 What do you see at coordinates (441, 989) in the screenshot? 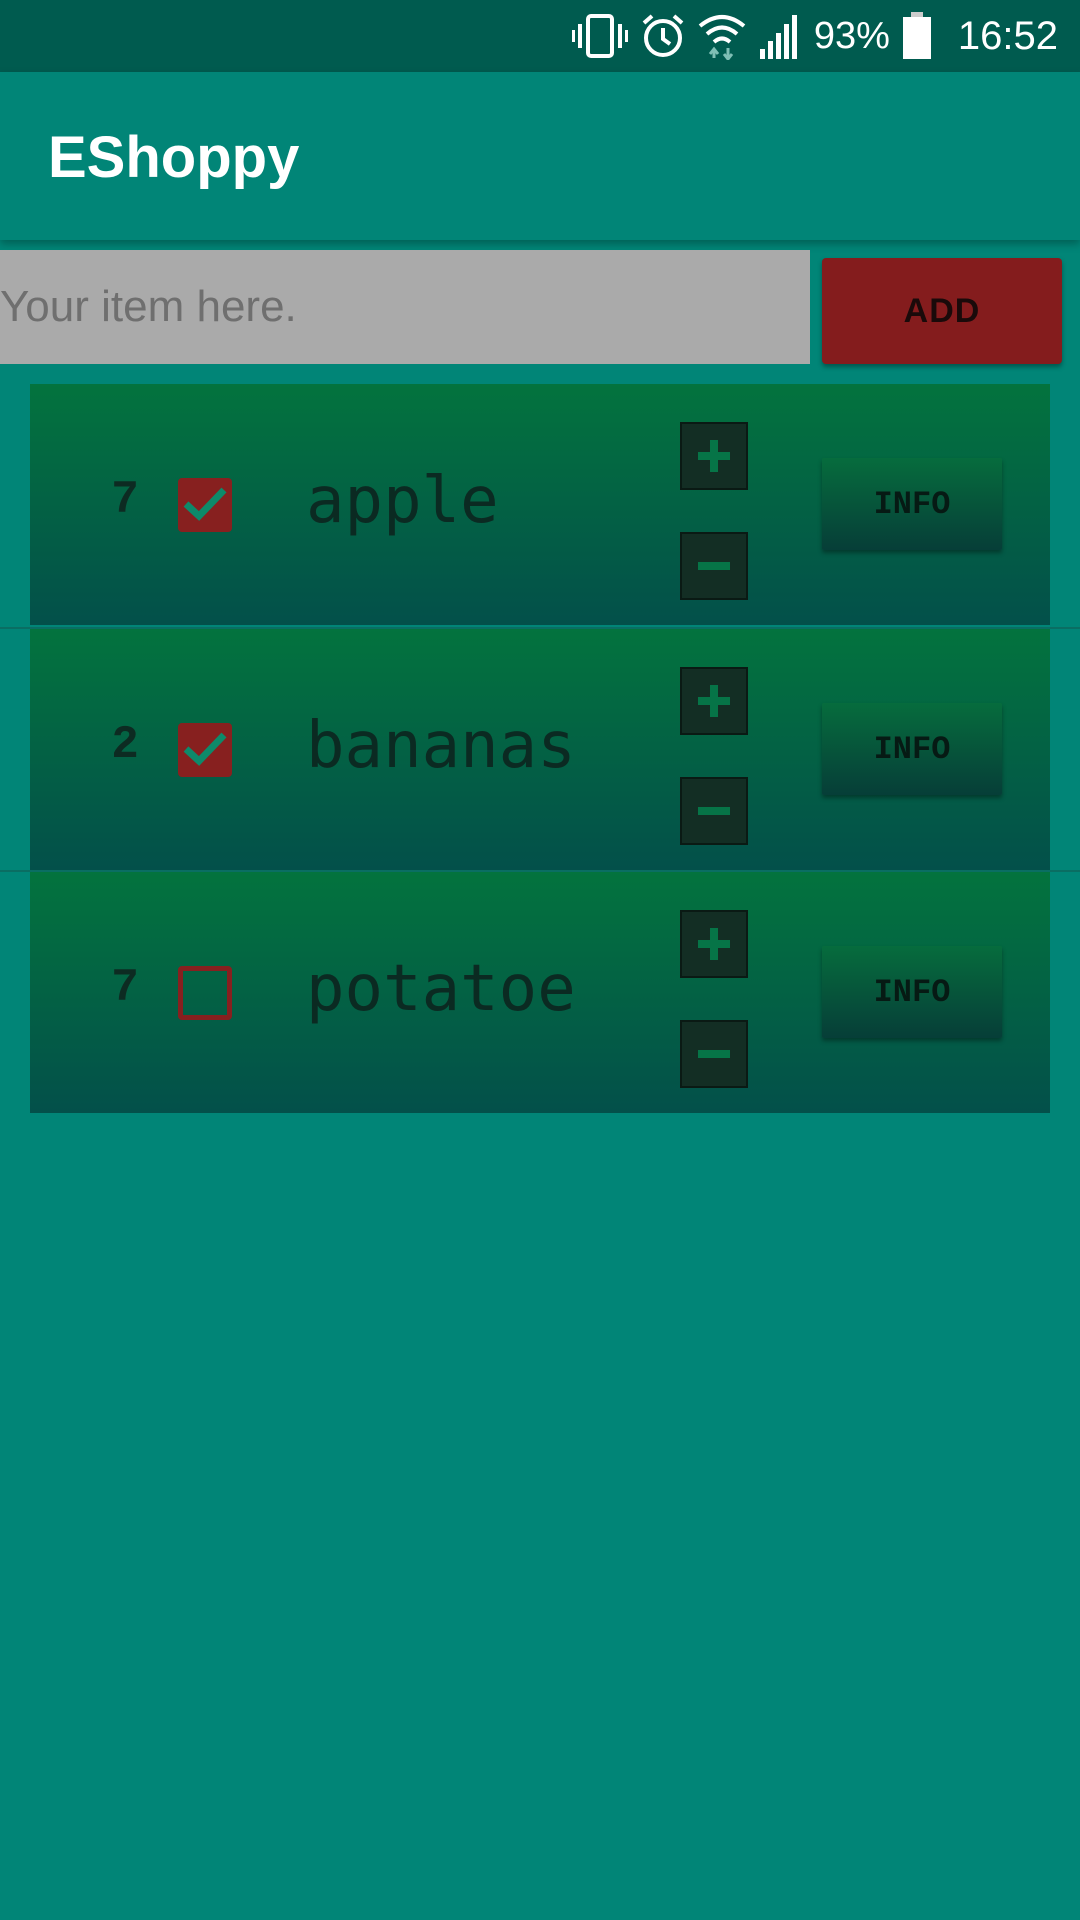
I see `item-name: potatoe` at bounding box center [441, 989].